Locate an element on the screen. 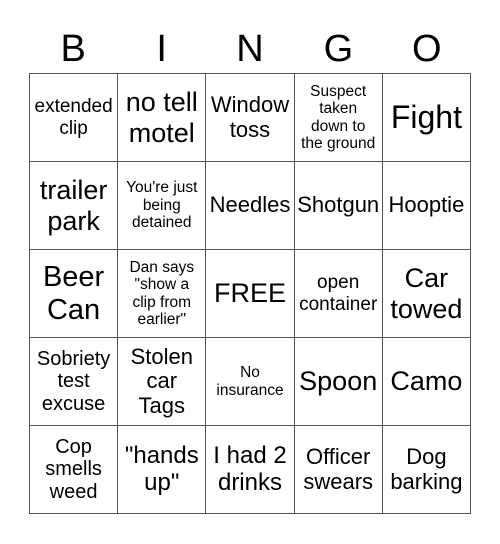  cell-text: Needles is located at coordinates (250, 205).